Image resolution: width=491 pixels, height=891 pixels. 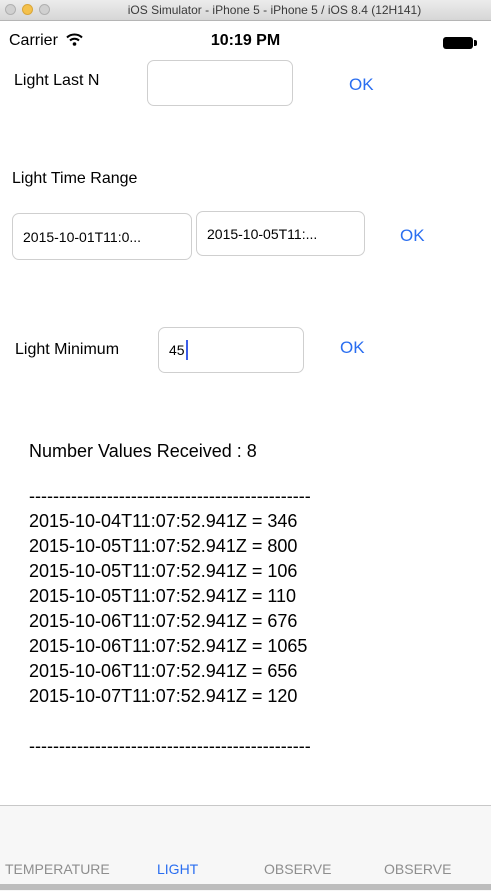 What do you see at coordinates (163, 621) in the screenshot?
I see `result-row: 2015-10-06T11:07:52.941Z = 676` at bounding box center [163, 621].